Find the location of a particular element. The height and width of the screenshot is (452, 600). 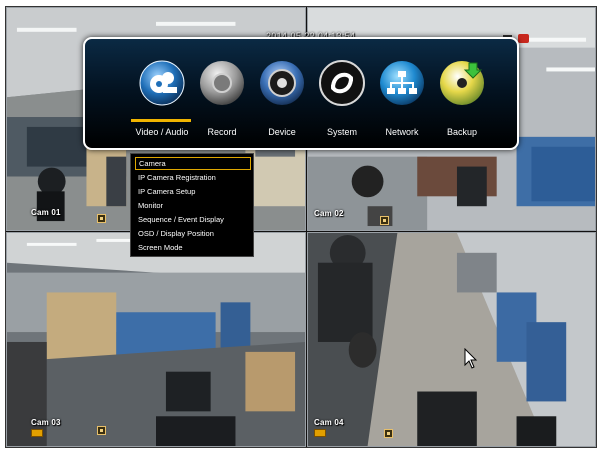

menu-item-record: Record is located at coordinates (222, 100).